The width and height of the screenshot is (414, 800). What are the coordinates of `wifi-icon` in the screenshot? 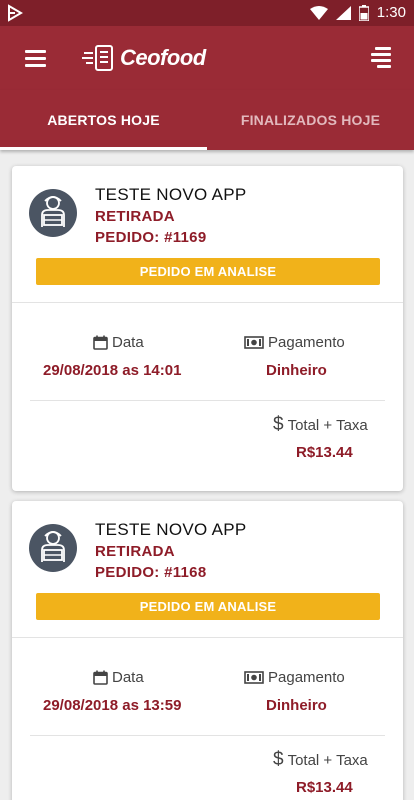 It's located at (318, 12).